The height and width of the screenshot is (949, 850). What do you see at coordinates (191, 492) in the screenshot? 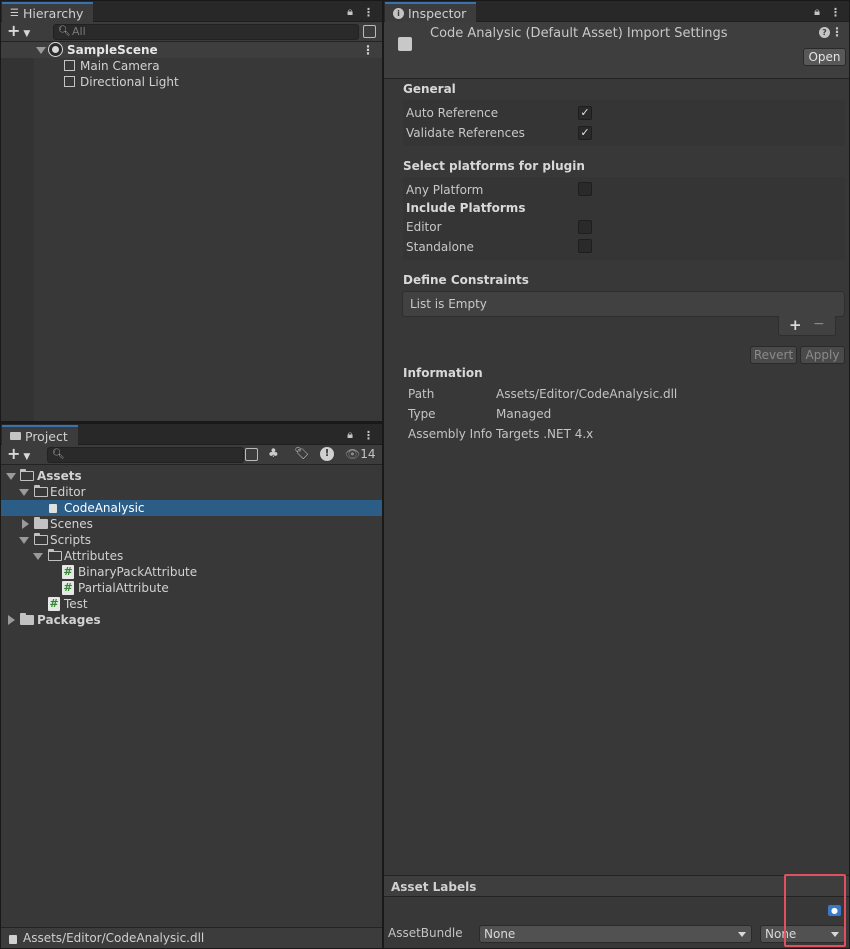
I see `tree-item-editor: Editor` at bounding box center [191, 492].